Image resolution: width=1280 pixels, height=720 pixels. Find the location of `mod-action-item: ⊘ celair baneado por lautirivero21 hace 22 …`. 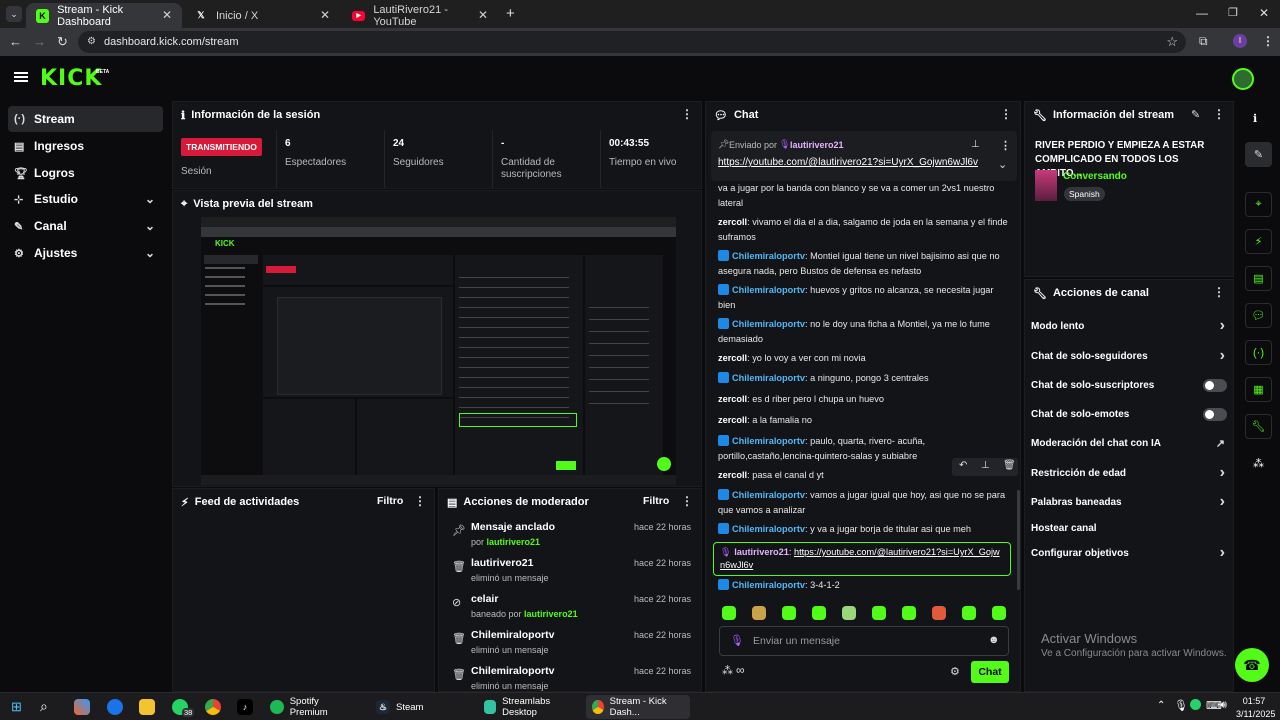

mod-action-item: ⊘ celair baneado por lautirivero21 hace 22 … is located at coordinates (572, 610).